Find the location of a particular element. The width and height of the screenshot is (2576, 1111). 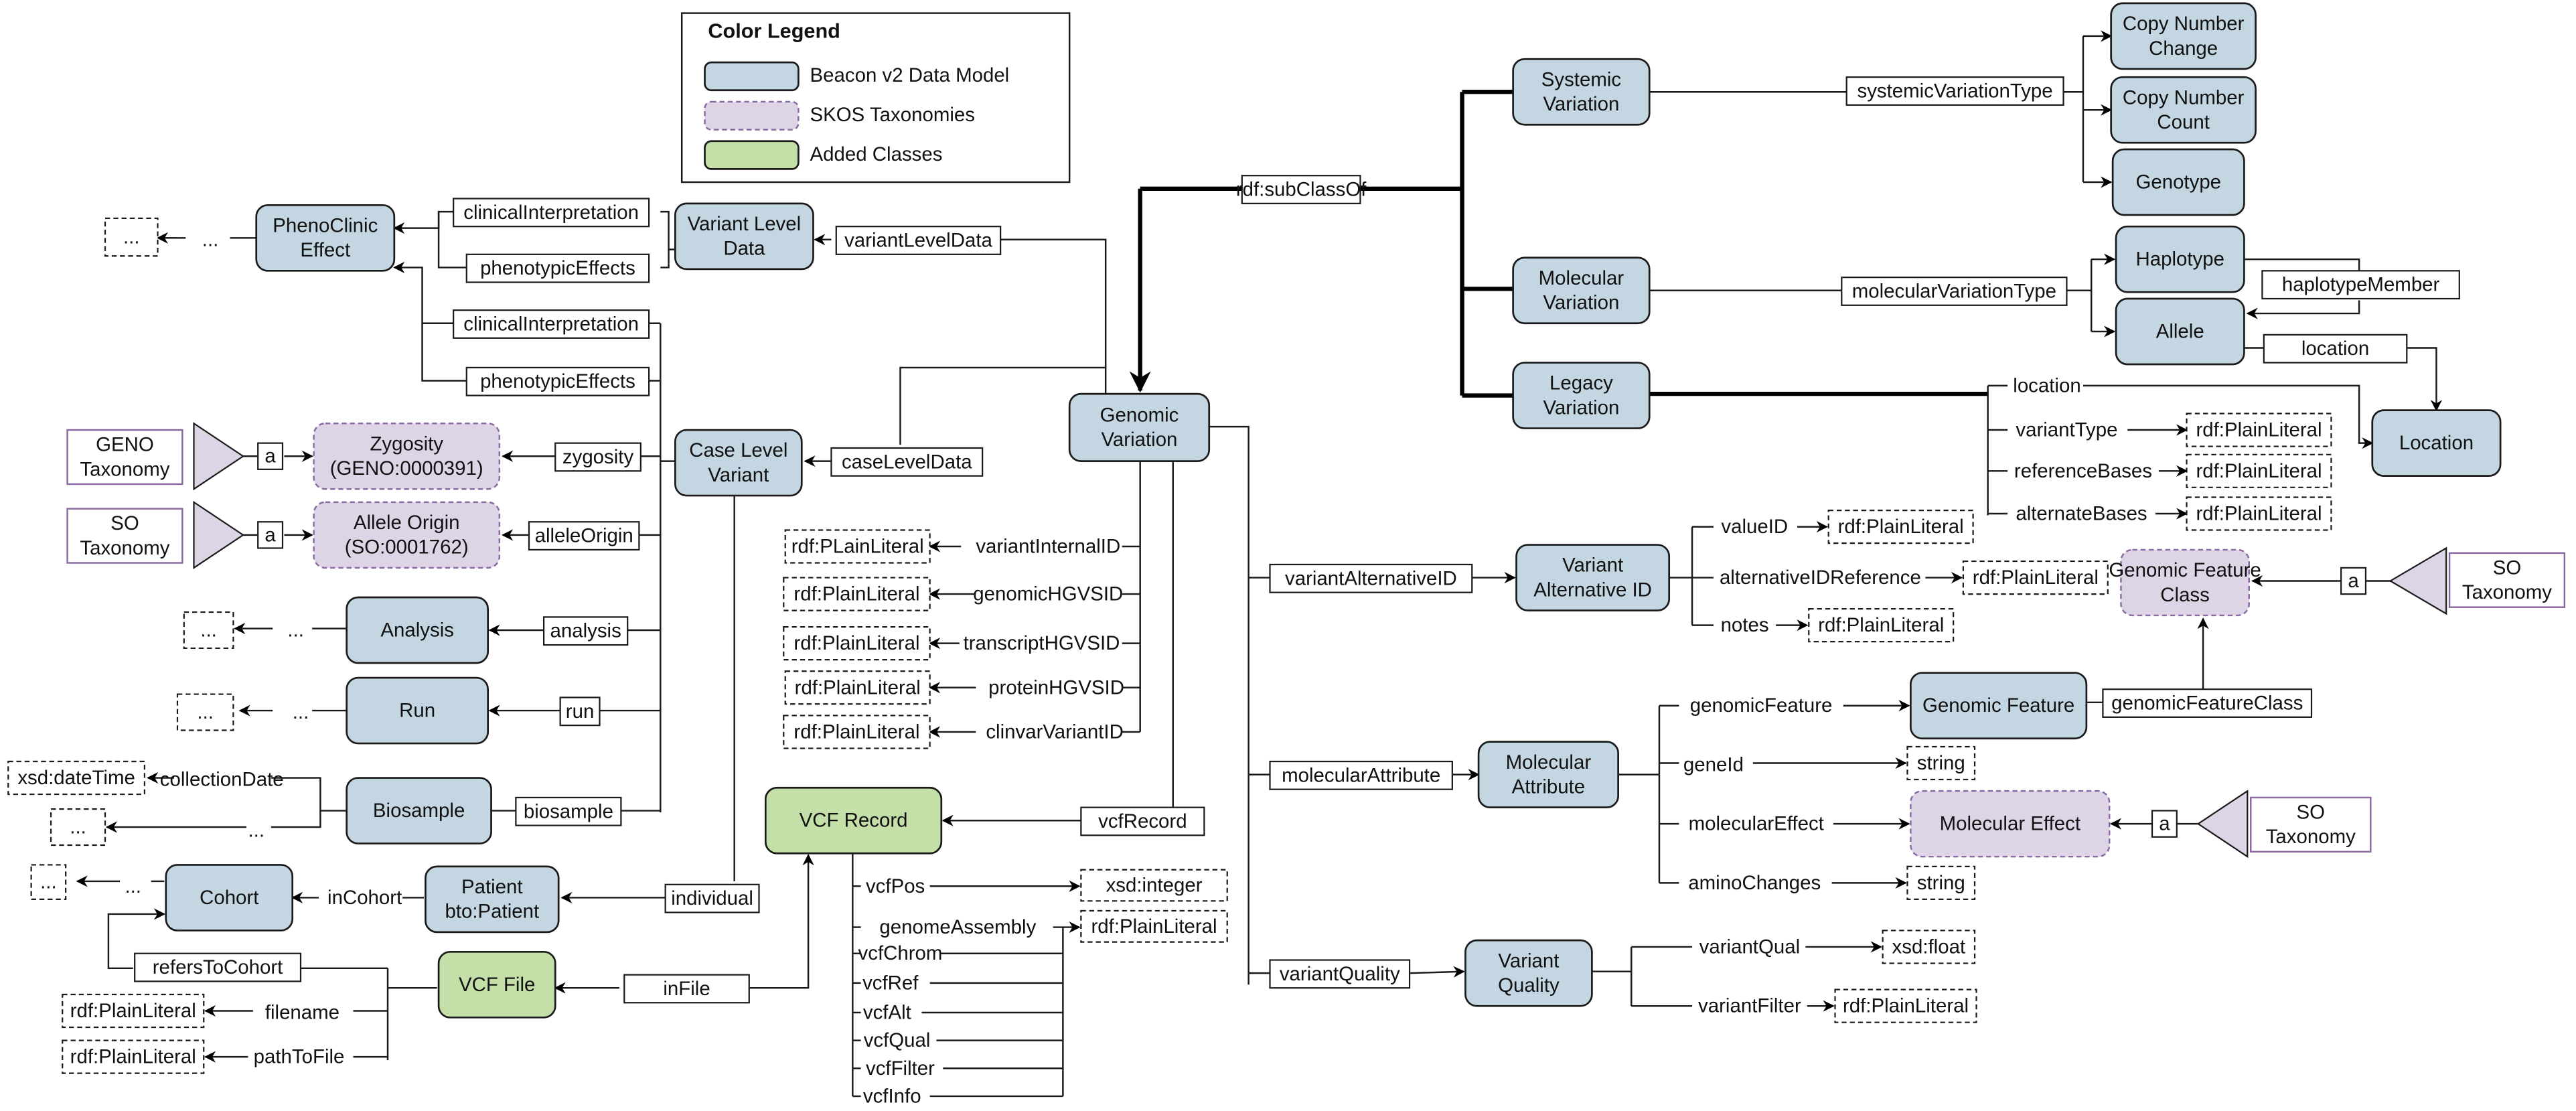

prop-phenotypic-effects-1: phenotypicEffects is located at coordinates (557, 268).